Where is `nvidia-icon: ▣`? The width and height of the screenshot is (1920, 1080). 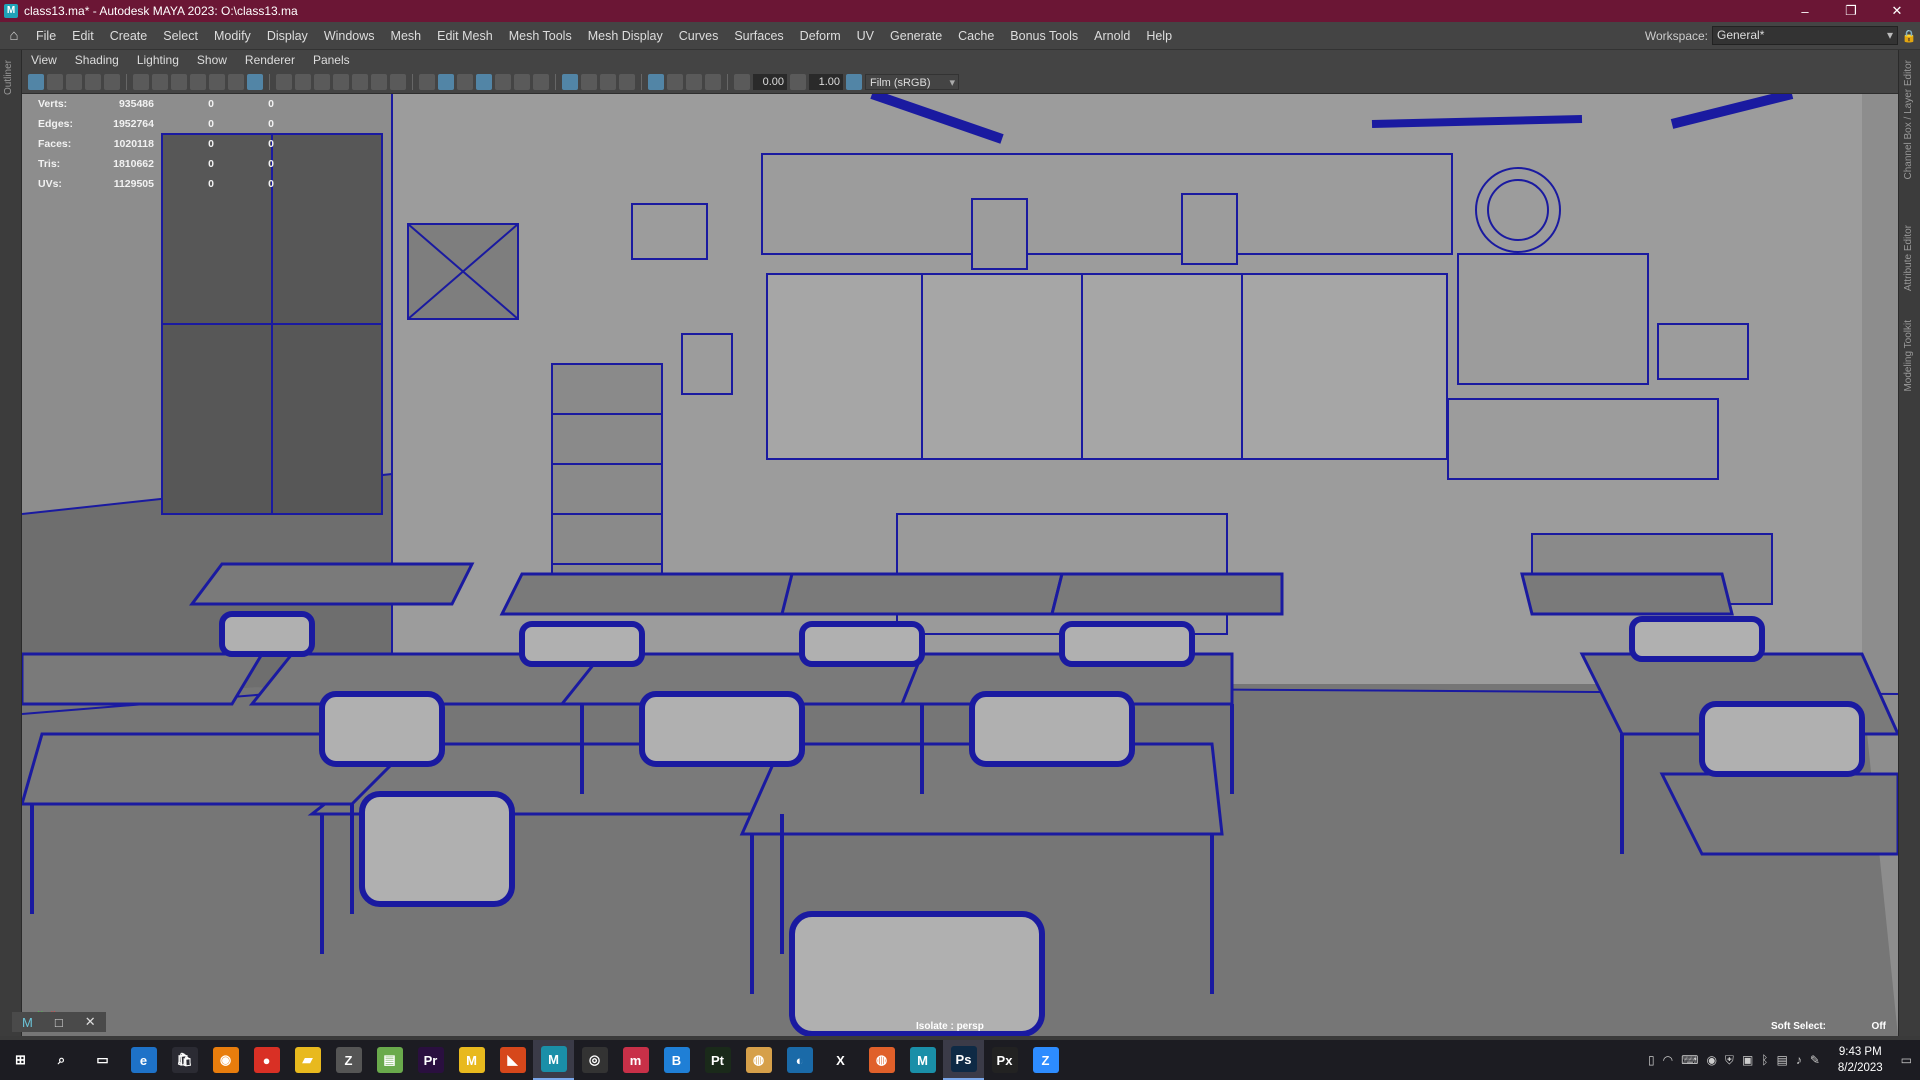
nvidia-icon: ▣ is located at coordinates (1747, 1060).